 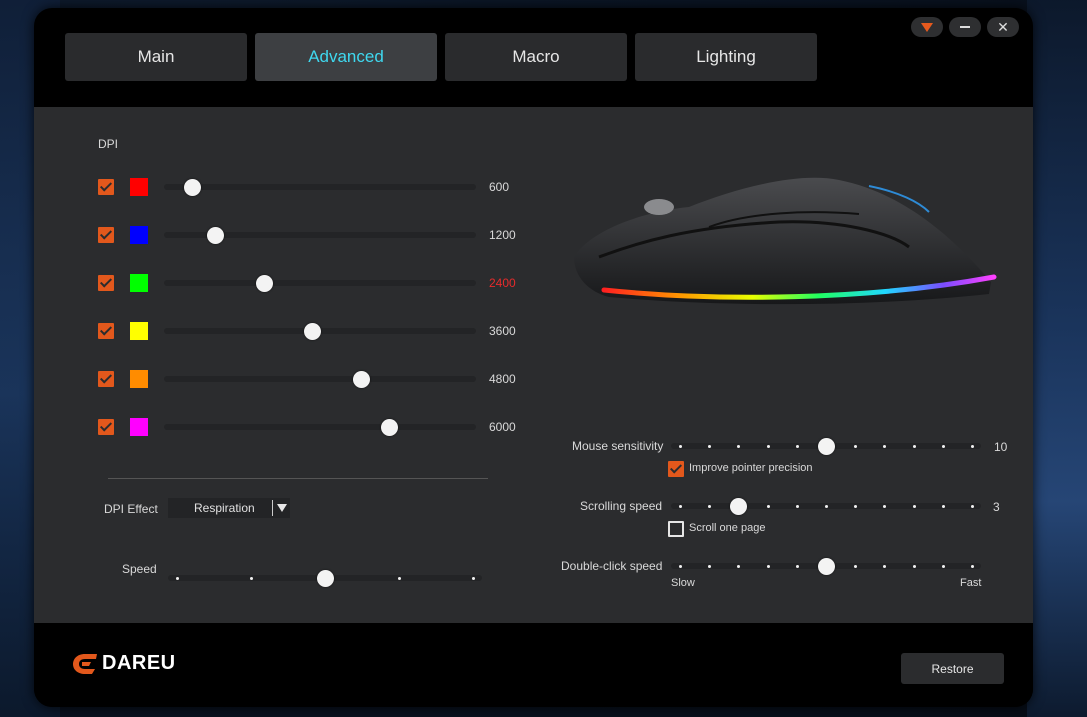 What do you see at coordinates (751, 468) in the screenshot?
I see `improve-precision-label: Improve pointer precision` at bounding box center [751, 468].